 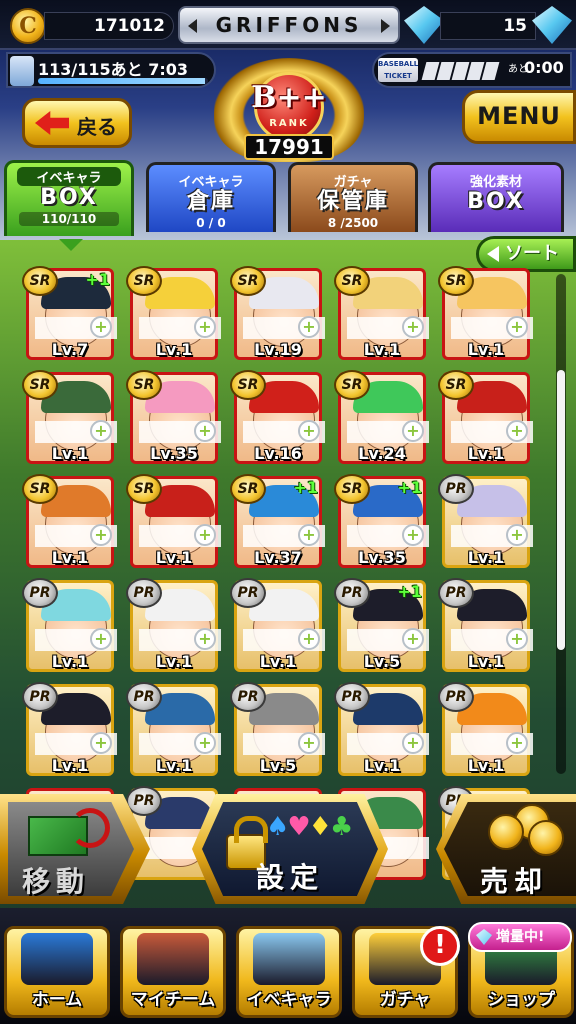 I want to click on nav-item: ホーム, so click(x=57, y=972).